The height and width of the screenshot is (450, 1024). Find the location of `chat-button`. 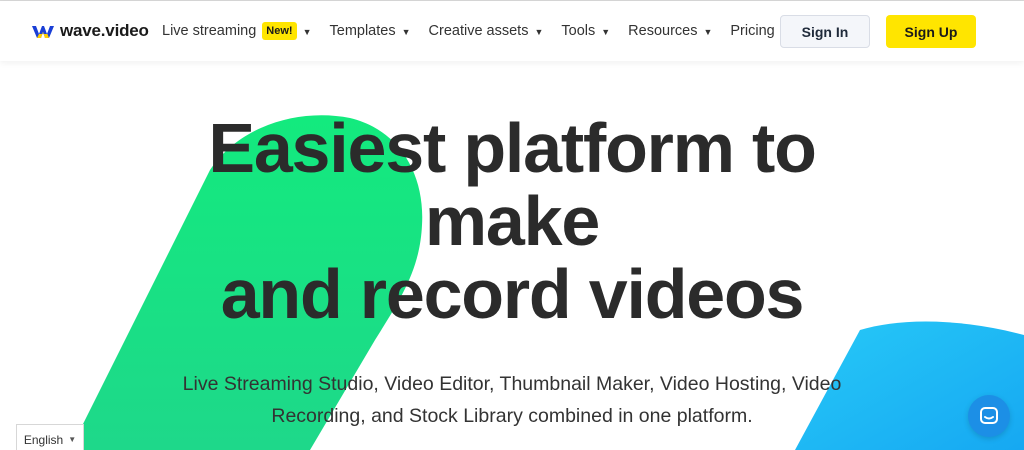

chat-button is located at coordinates (989, 416).